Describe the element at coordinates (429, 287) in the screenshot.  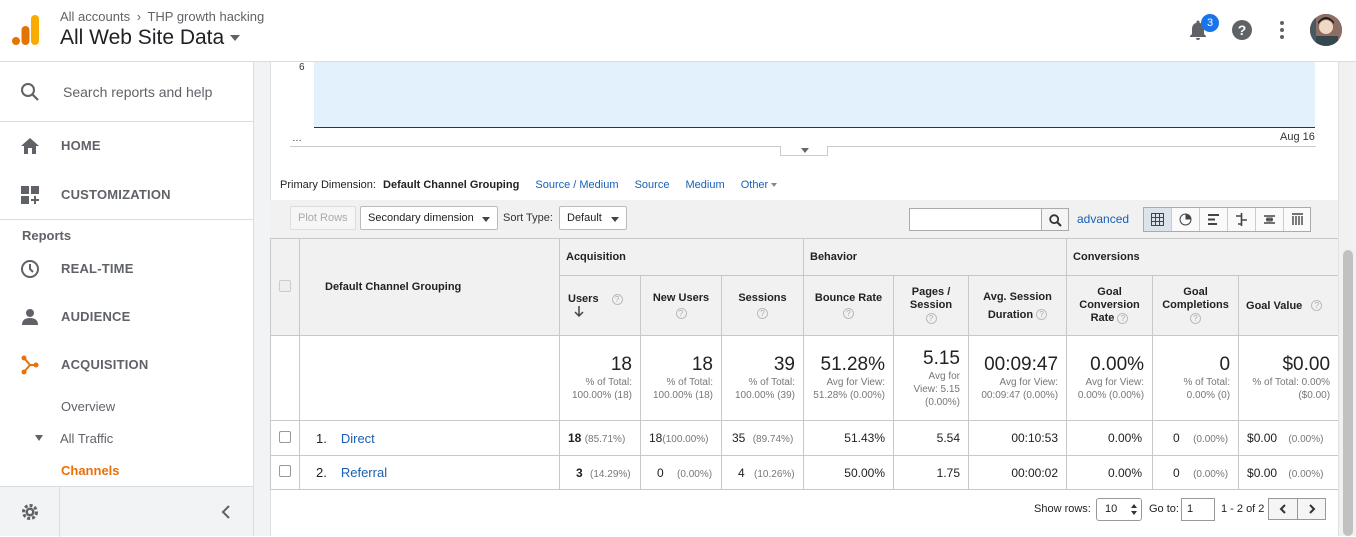
I see `dimension-header: Default Channel Grouping` at that location.